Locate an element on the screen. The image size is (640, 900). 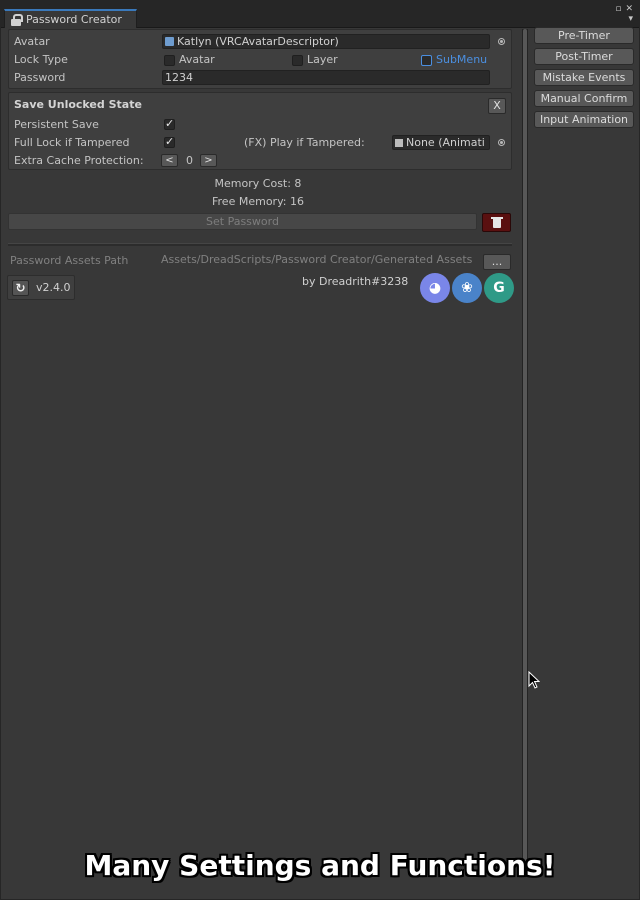
fx-play-field: None (Animati is located at coordinates (441, 142).